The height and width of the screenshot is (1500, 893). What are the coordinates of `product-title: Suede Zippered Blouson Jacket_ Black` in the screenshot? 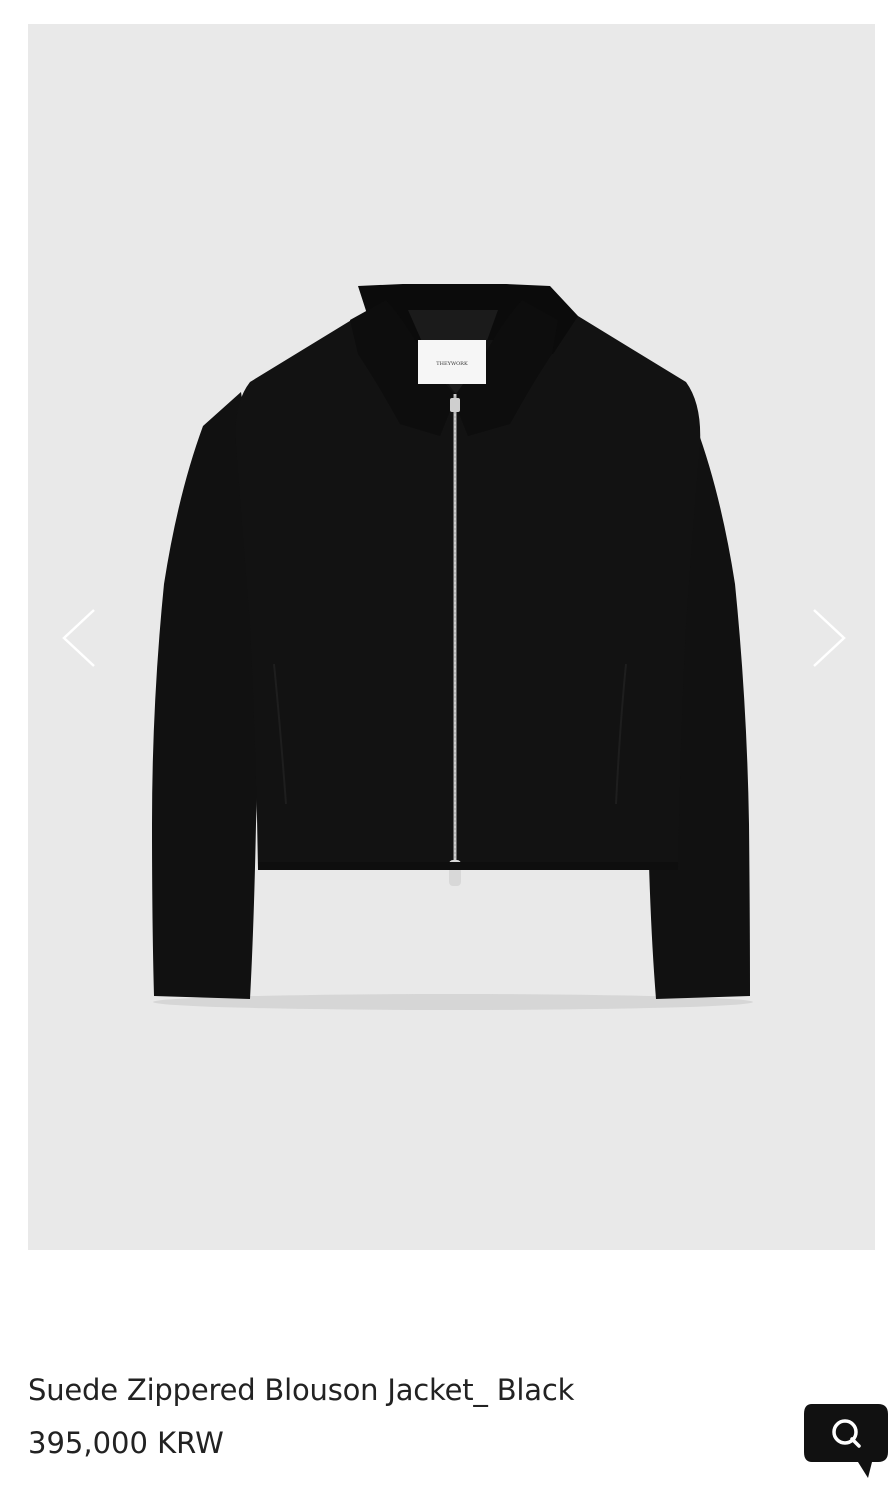 It's located at (408, 1390).